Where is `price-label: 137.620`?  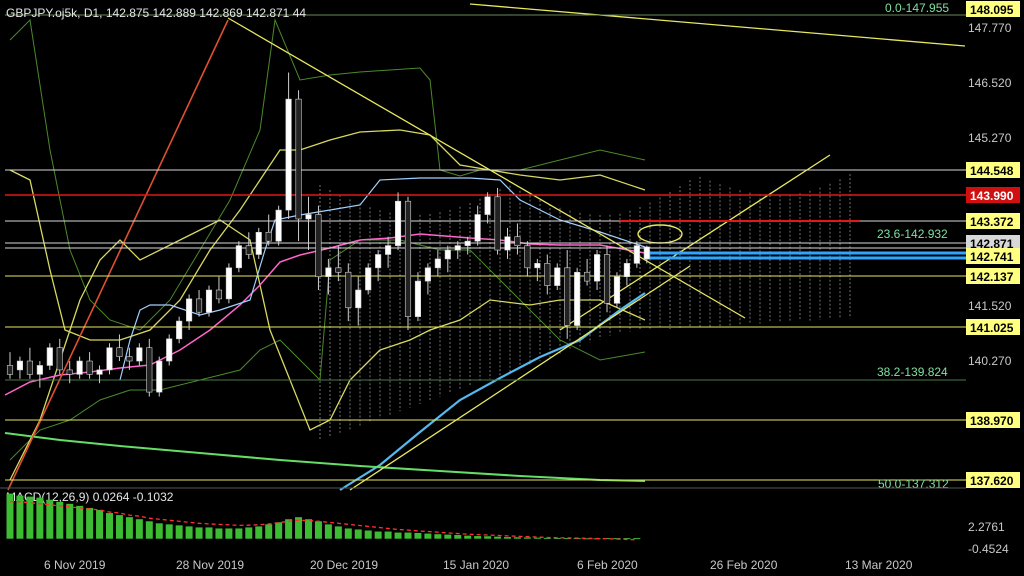
price-label: 137.620 is located at coordinates (993, 480).